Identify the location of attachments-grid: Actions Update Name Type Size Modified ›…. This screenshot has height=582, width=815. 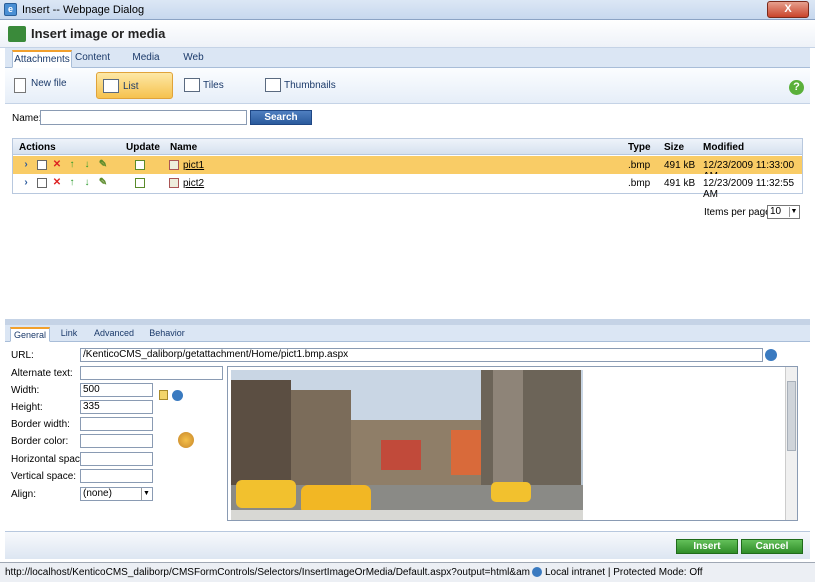
(407, 169).